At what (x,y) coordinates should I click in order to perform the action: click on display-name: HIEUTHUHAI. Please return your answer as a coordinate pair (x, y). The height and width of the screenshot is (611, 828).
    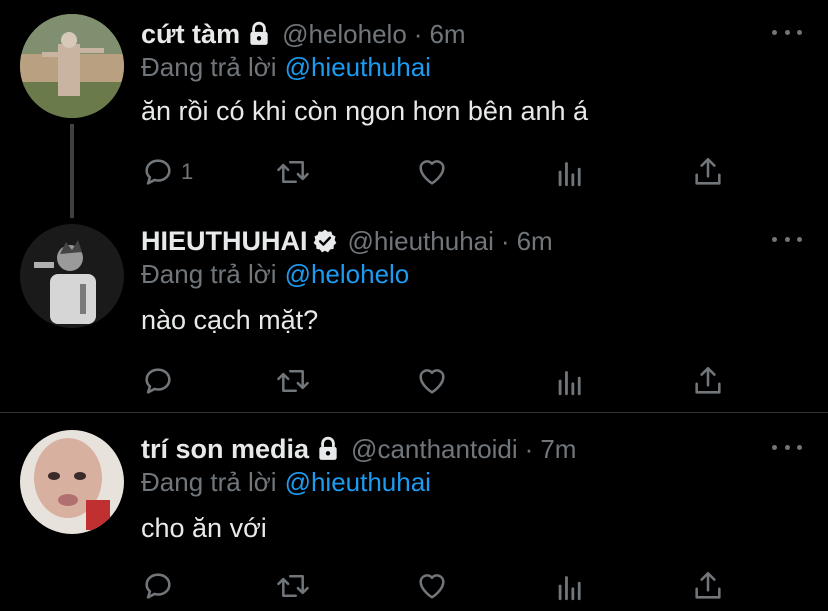
    Looking at the image, I should click on (224, 241).